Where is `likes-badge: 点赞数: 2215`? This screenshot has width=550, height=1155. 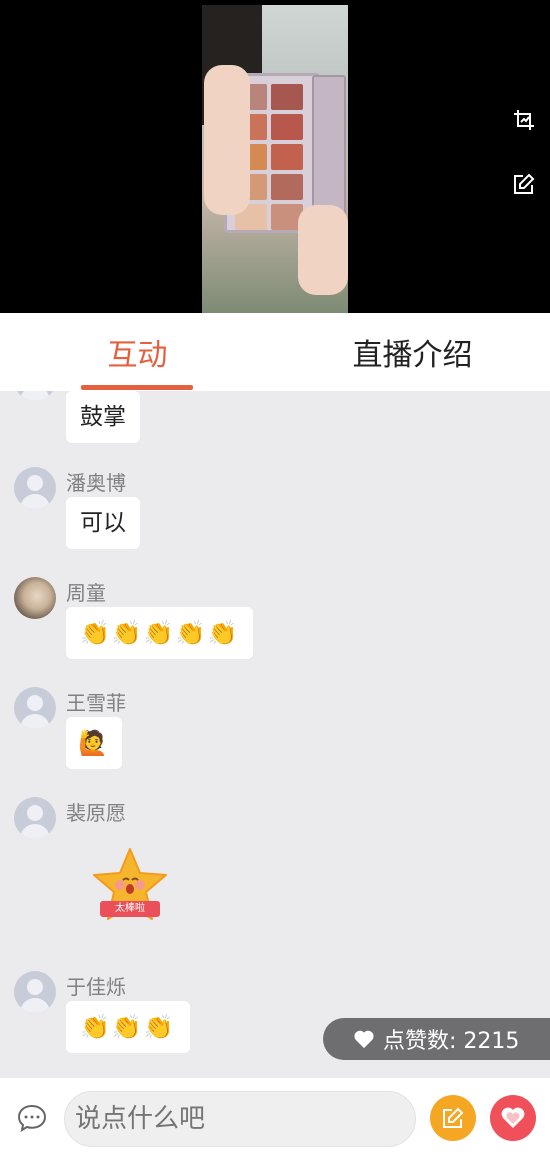
likes-badge: 点赞数: 2215 is located at coordinates (436, 1039).